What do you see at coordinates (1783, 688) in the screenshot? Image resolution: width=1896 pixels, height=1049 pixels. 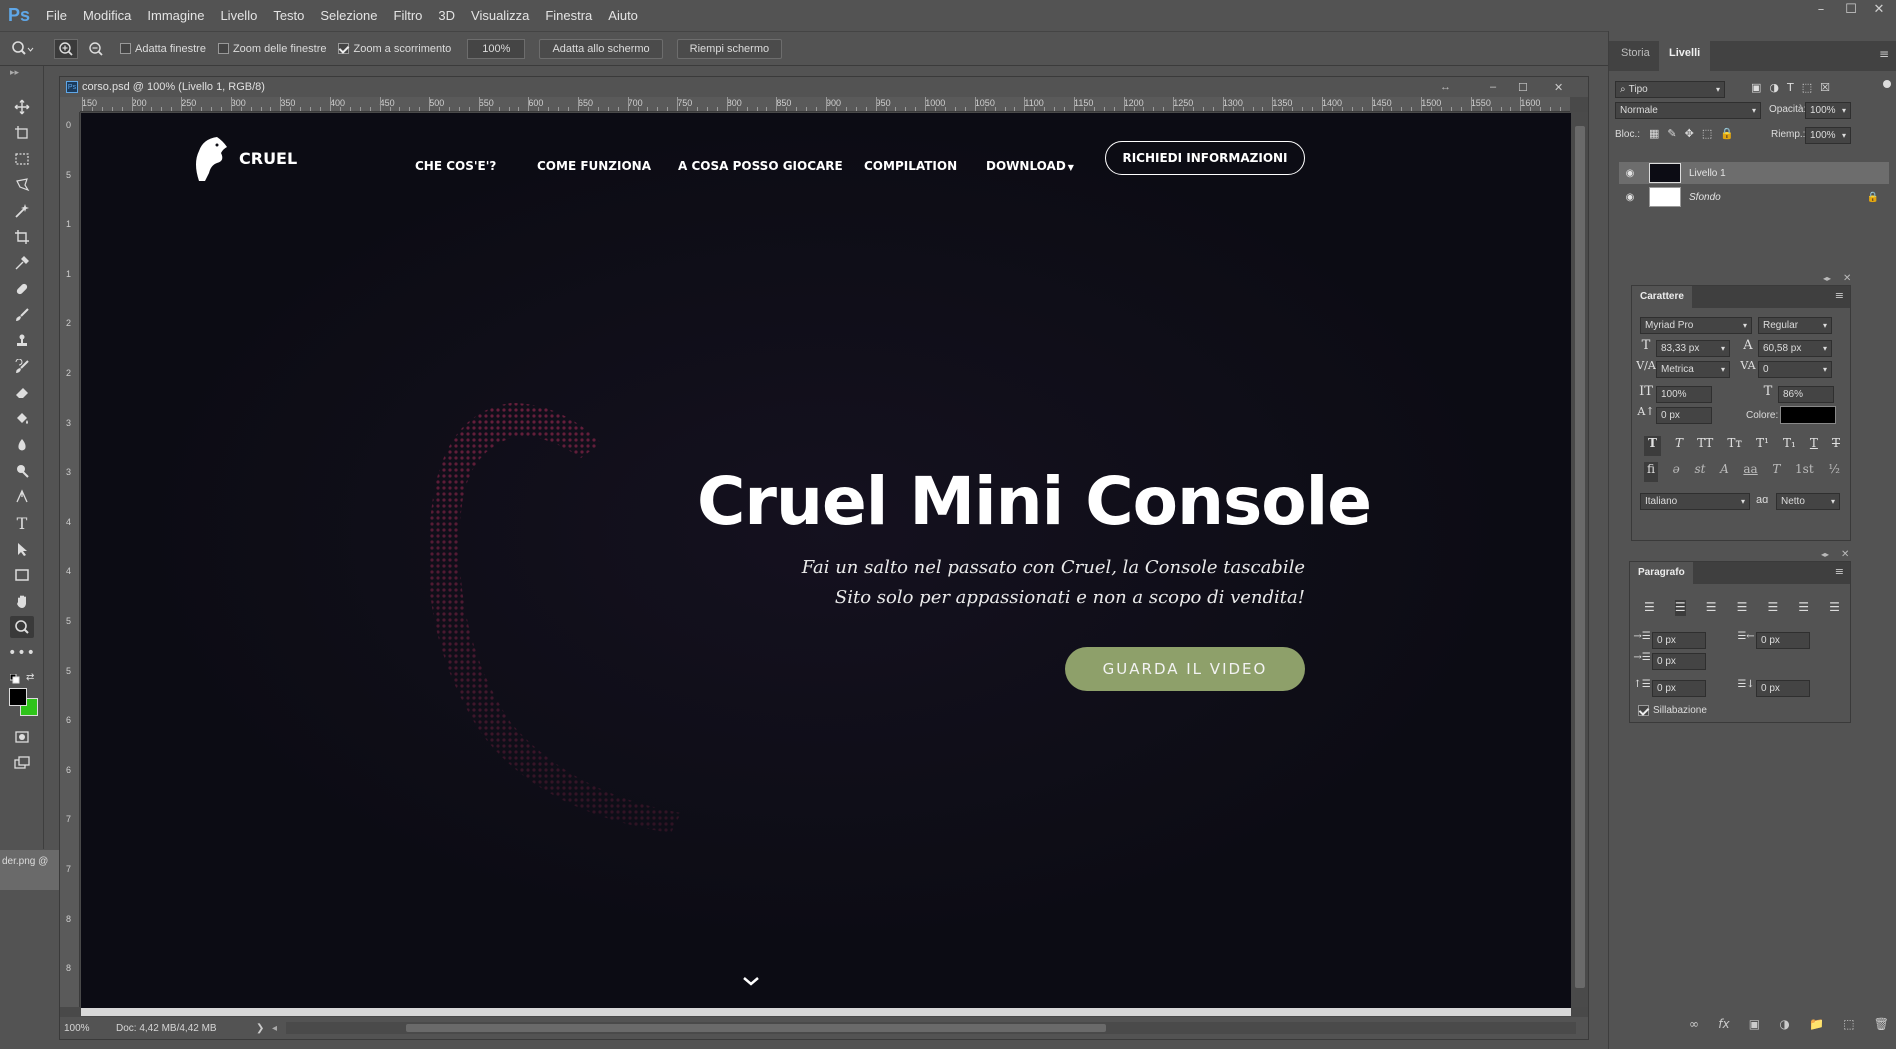 I see `space-after-field: 0 px` at bounding box center [1783, 688].